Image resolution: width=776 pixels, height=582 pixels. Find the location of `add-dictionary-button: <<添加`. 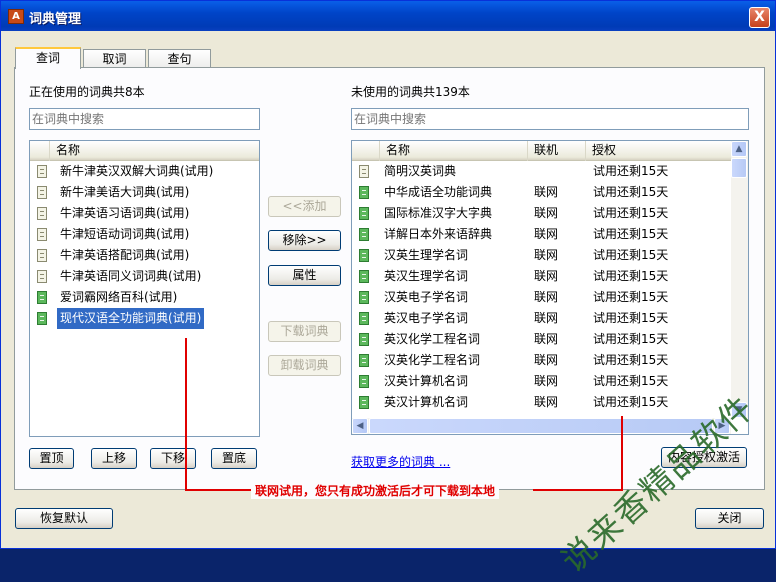

add-dictionary-button: <<添加 is located at coordinates (304, 206).